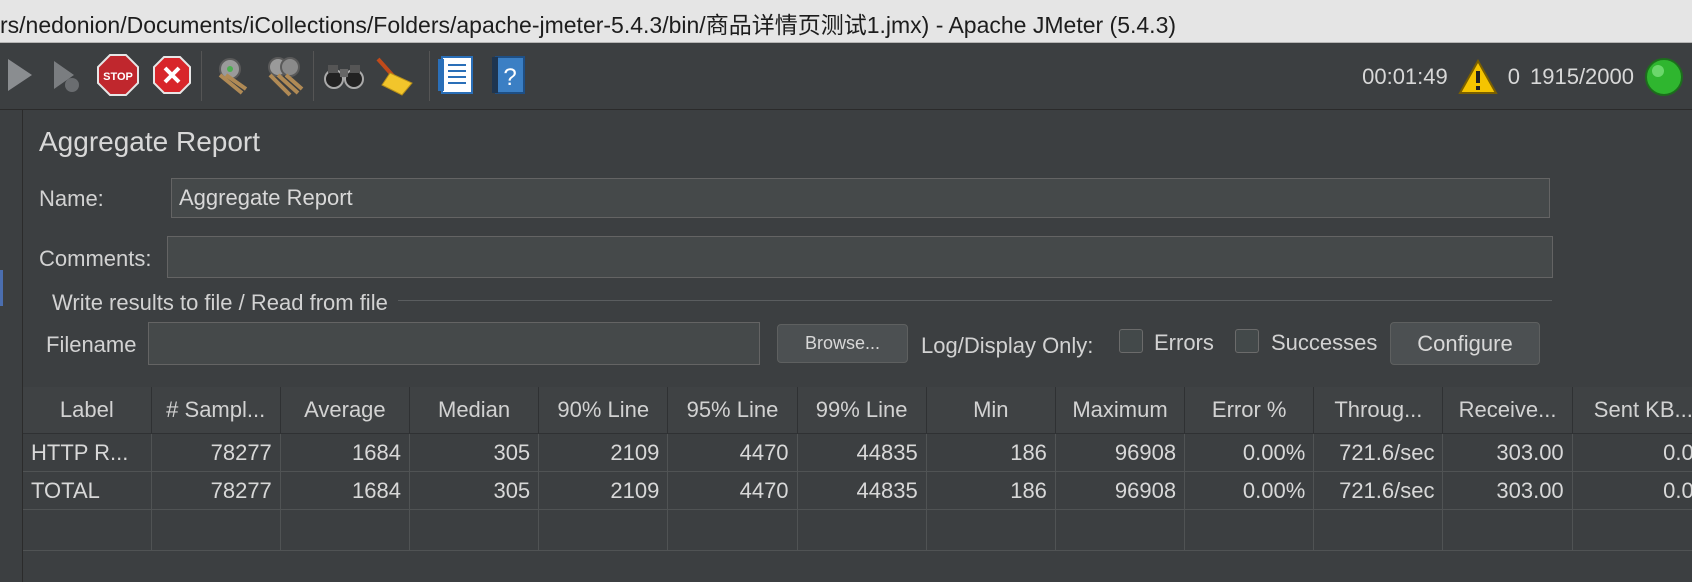  What do you see at coordinates (220, 302) in the screenshot?
I see `file-group-title: Write results to file / Read from file` at bounding box center [220, 302].